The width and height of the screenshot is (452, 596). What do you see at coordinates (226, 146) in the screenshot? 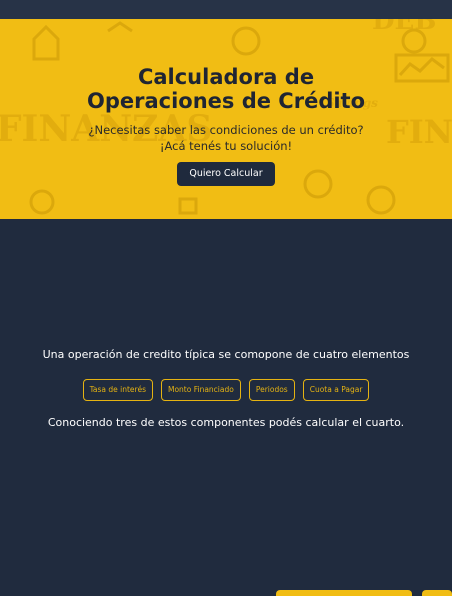
I see `subtitle-line-2: ¡Acá tenés tu solución!` at bounding box center [226, 146].